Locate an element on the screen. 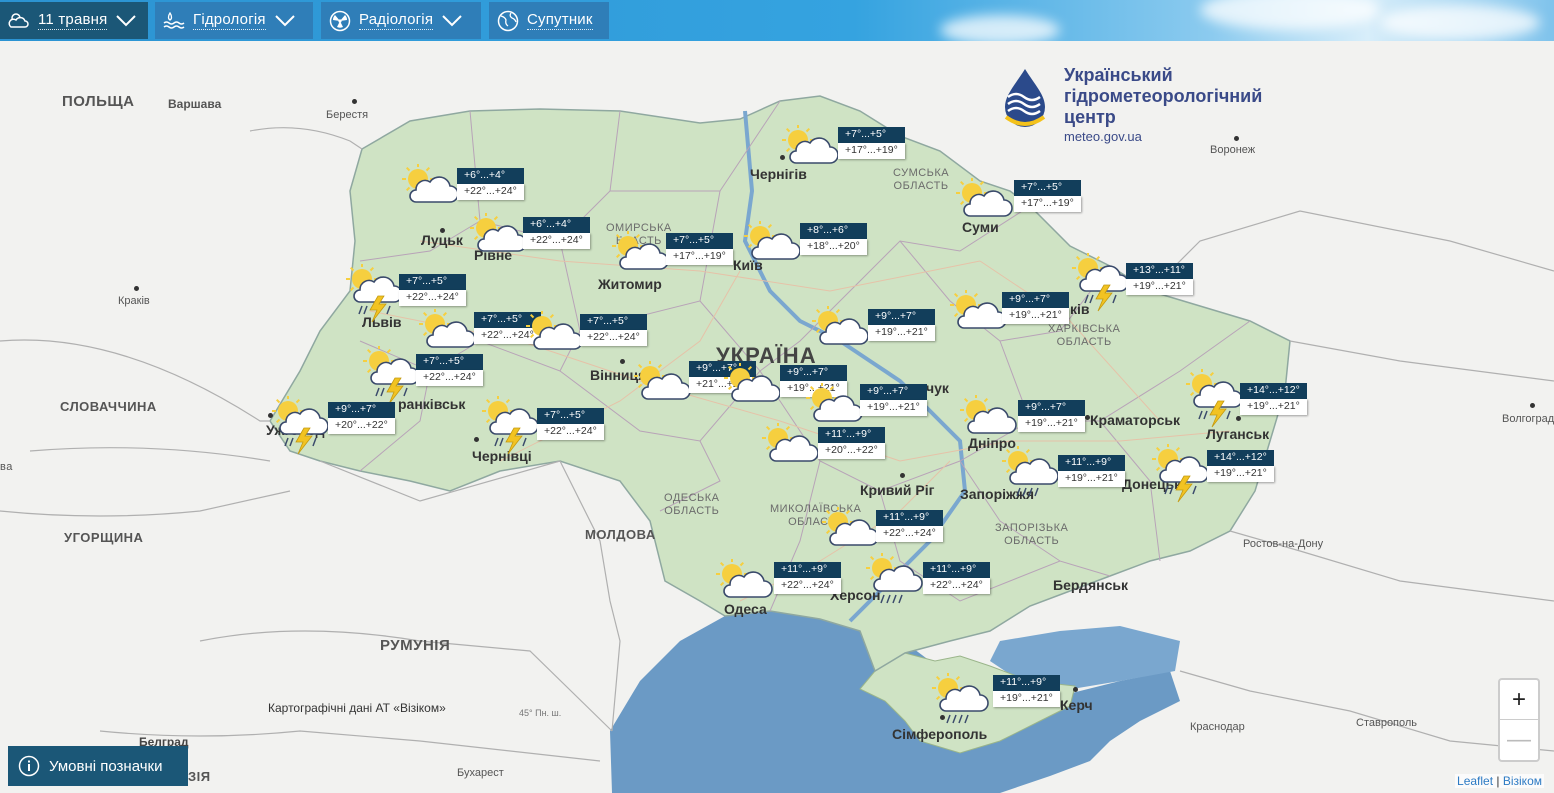  temperature-label: +8°...+6° +18°...+20° is located at coordinates (833, 239).